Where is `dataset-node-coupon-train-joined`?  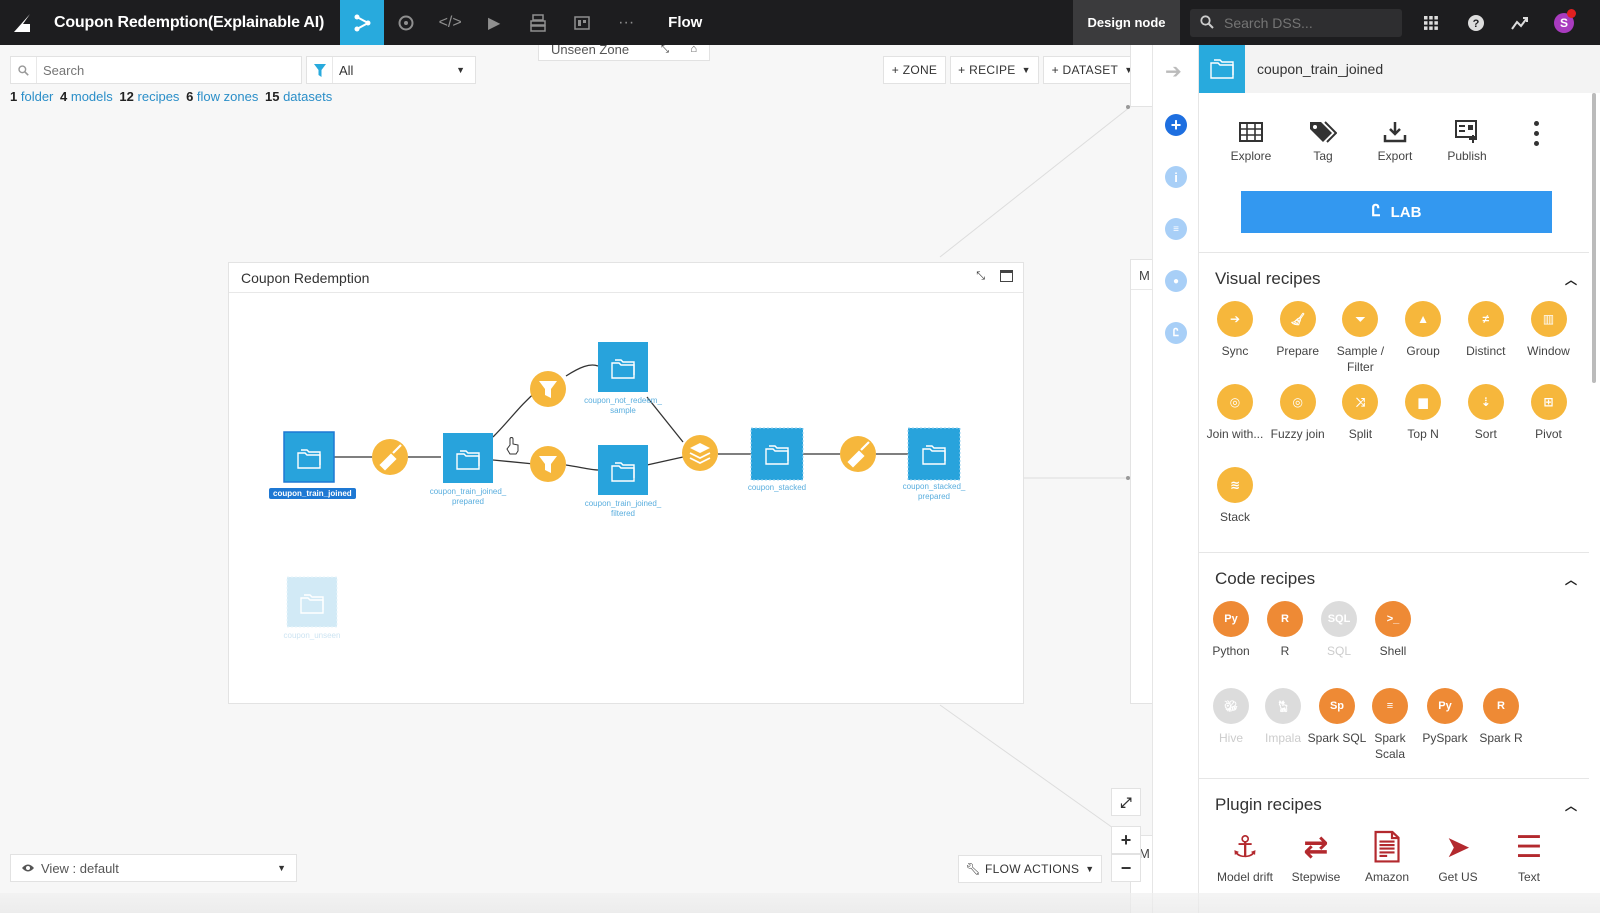 dataset-node-coupon-train-joined is located at coordinates (309, 457).